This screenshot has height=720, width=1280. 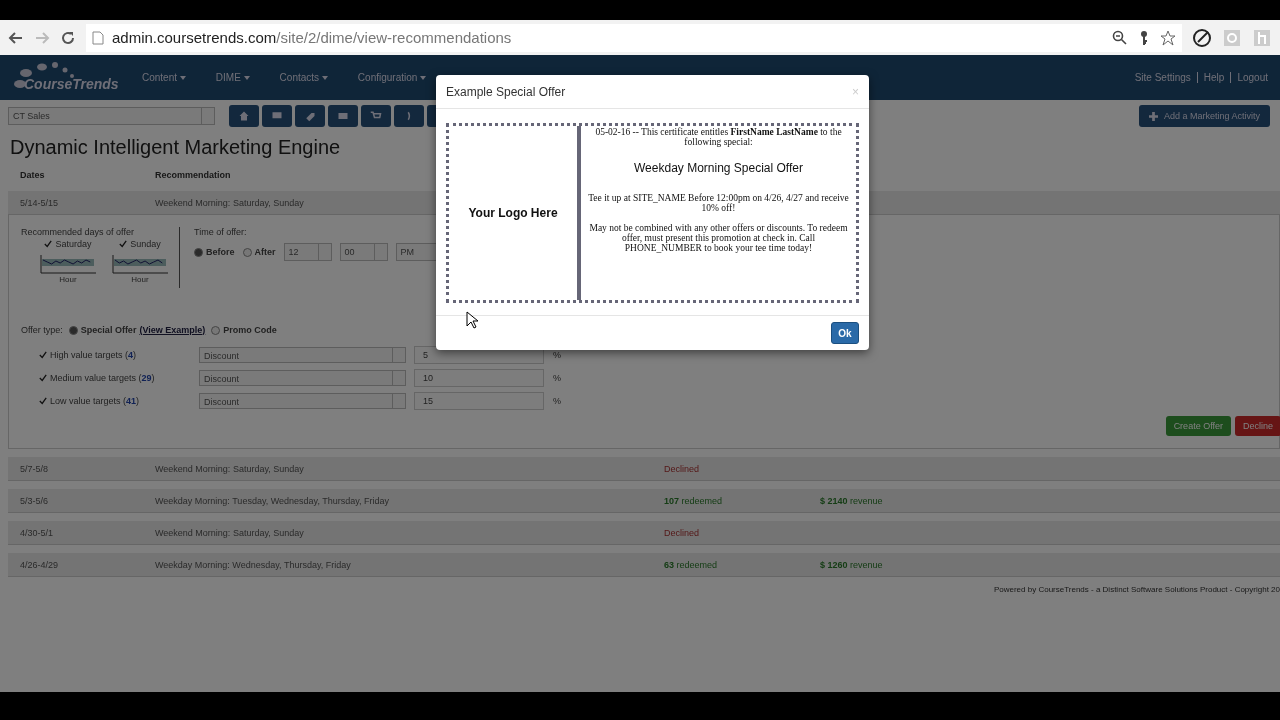 What do you see at coordinates (37, 532) in the screenshot?
I see `row-dates: 4/30-5/1` at bounding box center [37, 532].